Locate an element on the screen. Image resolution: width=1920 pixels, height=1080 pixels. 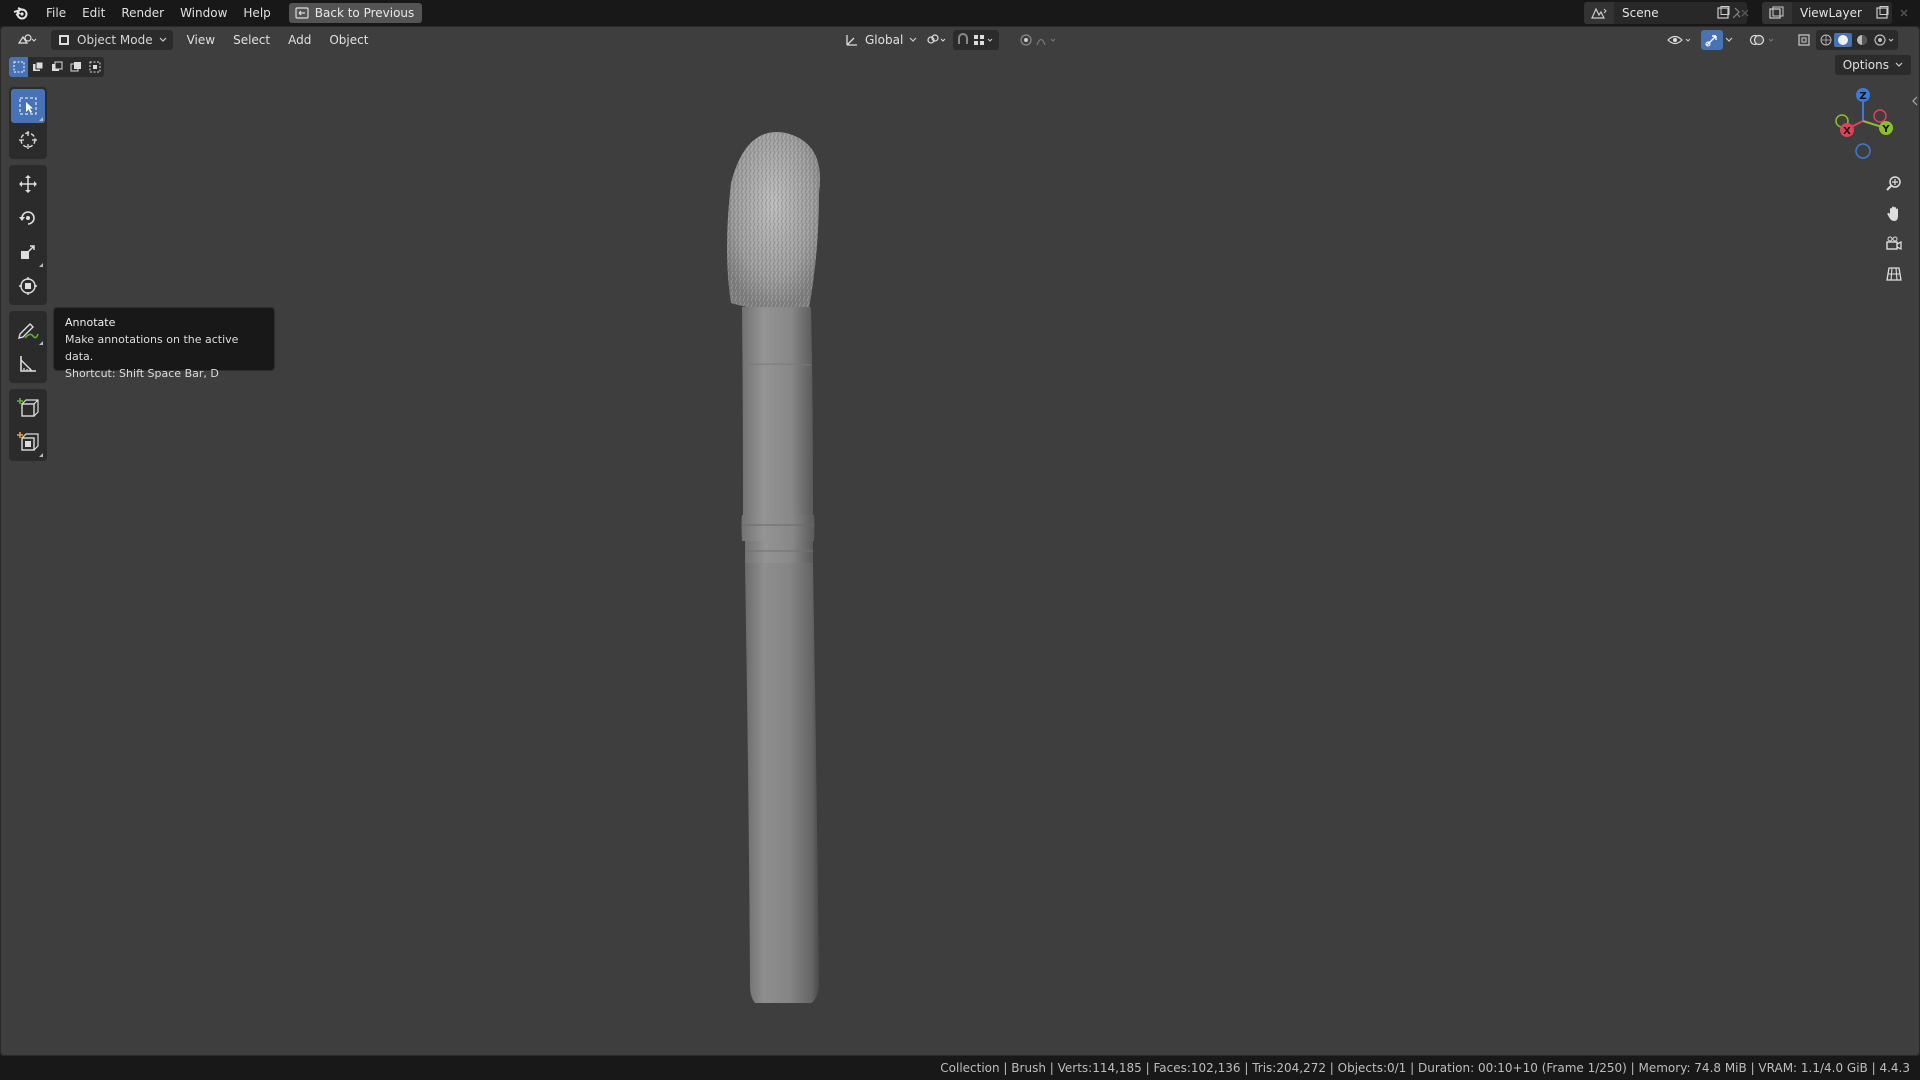
ortho-toggle-button is located at coordinates (1894, 274).